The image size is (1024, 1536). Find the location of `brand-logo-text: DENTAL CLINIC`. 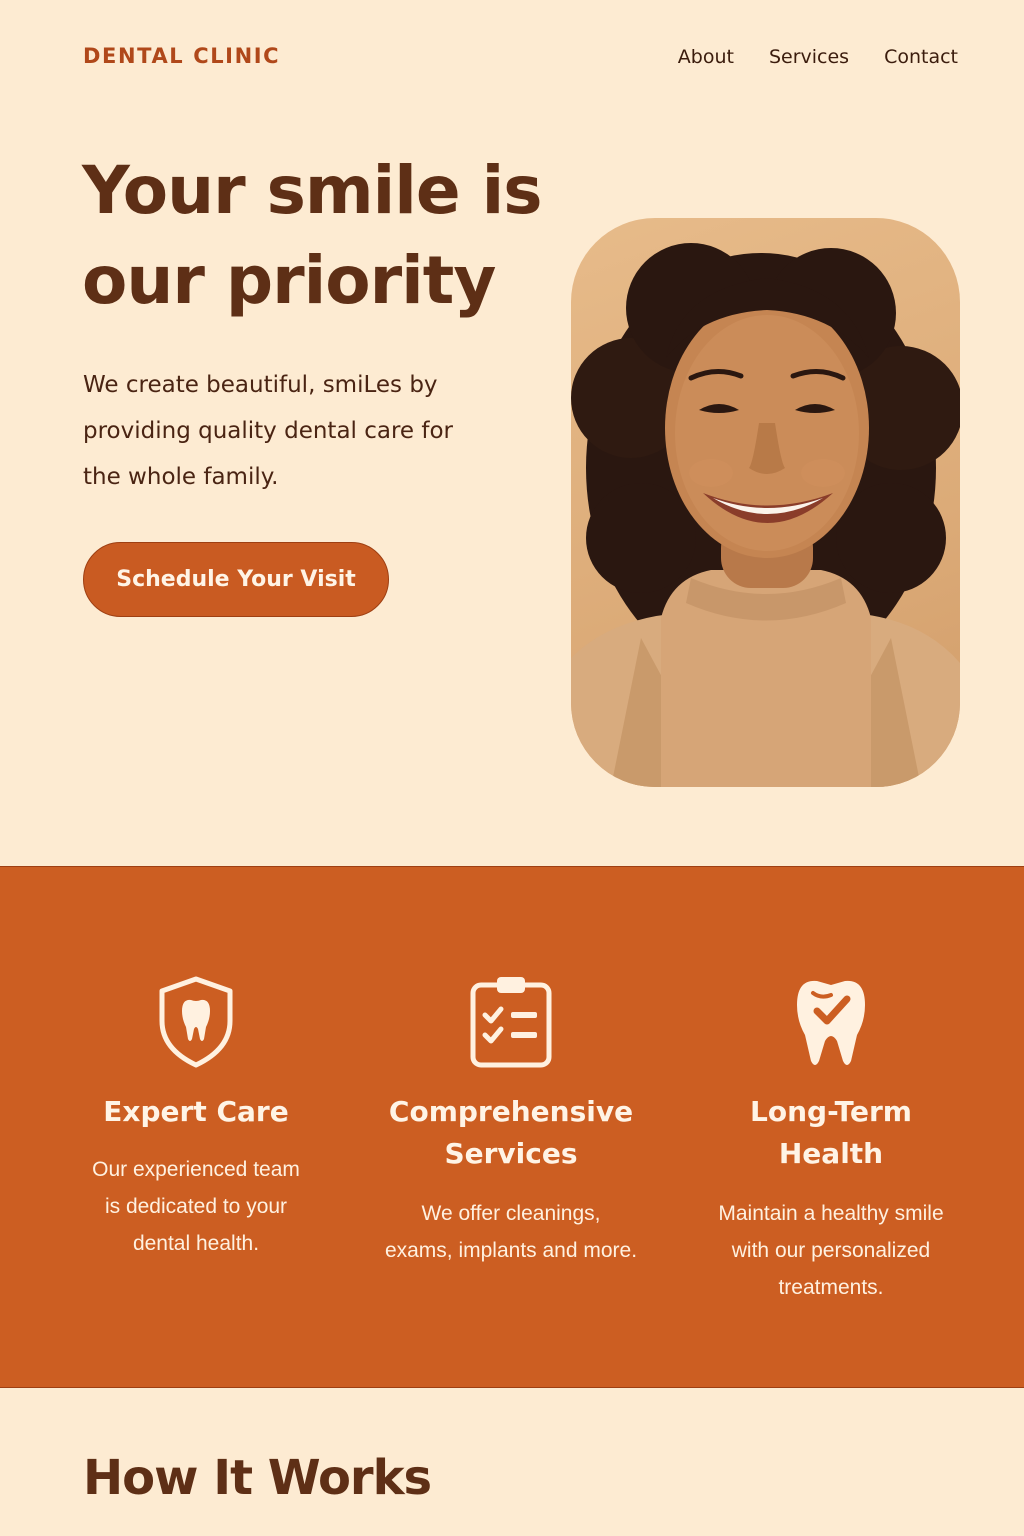

brand-logo-text: DENTAL CLINIC is located at coordinates (181, 56).